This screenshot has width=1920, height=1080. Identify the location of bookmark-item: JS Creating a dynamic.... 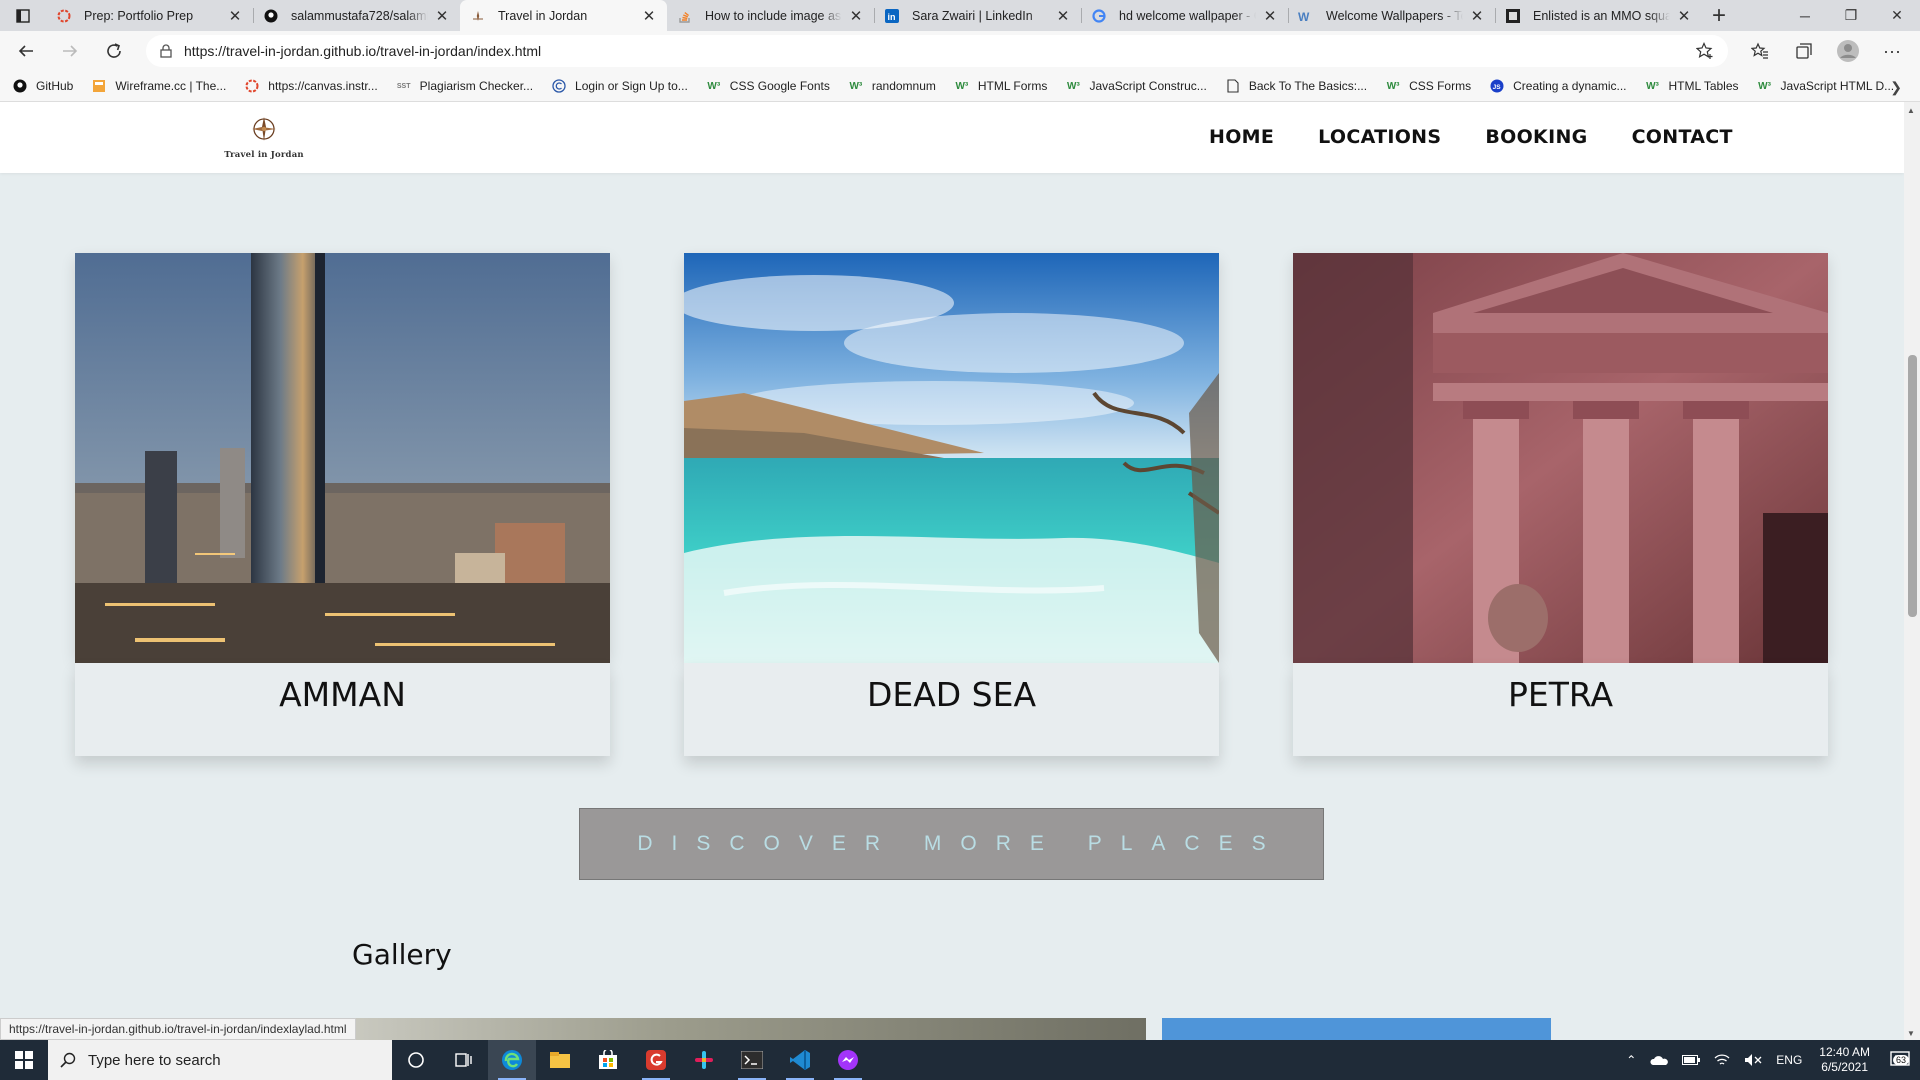
(1558, 86).